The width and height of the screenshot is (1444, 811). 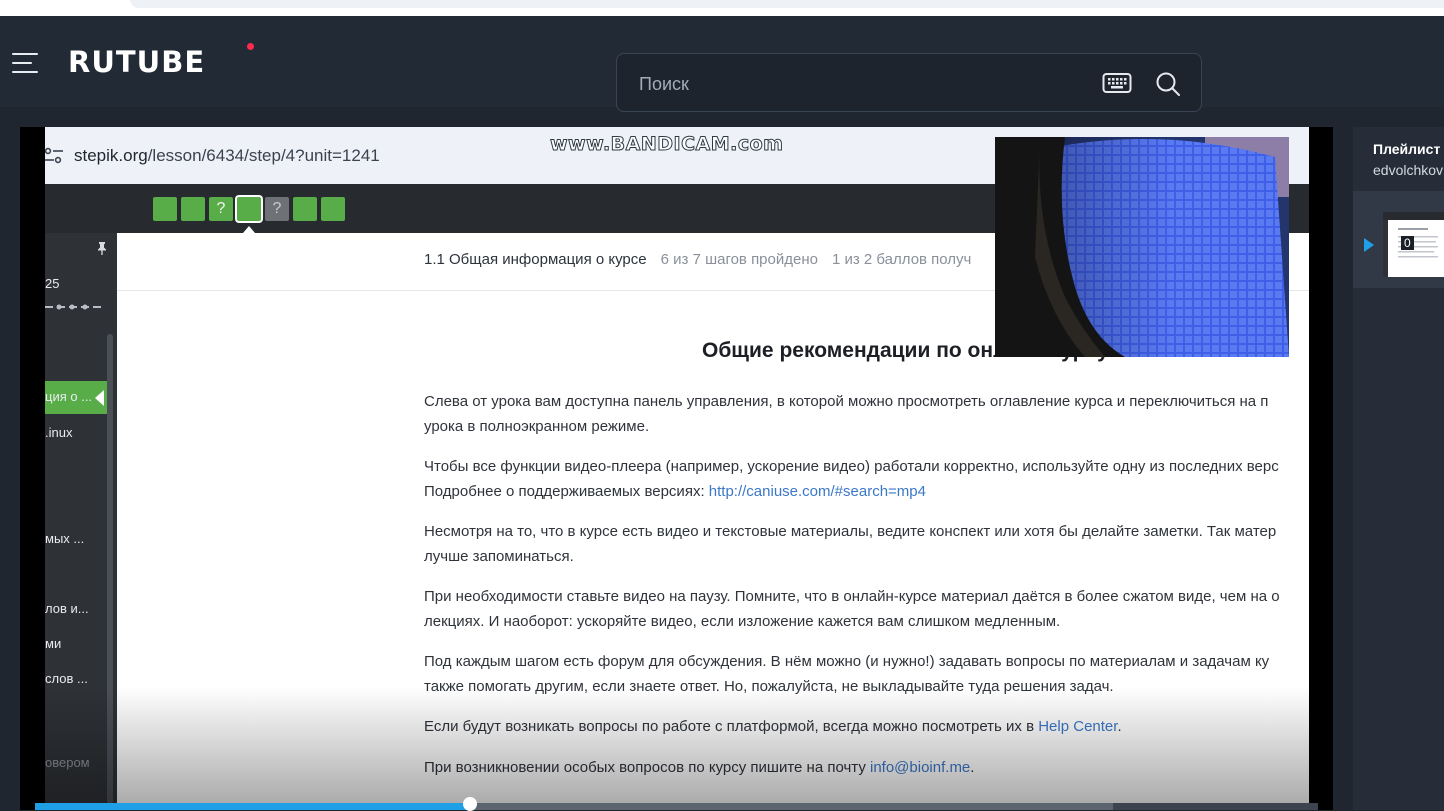 I want to click on sidebar-item: .inux, so click(x=59, y=432).